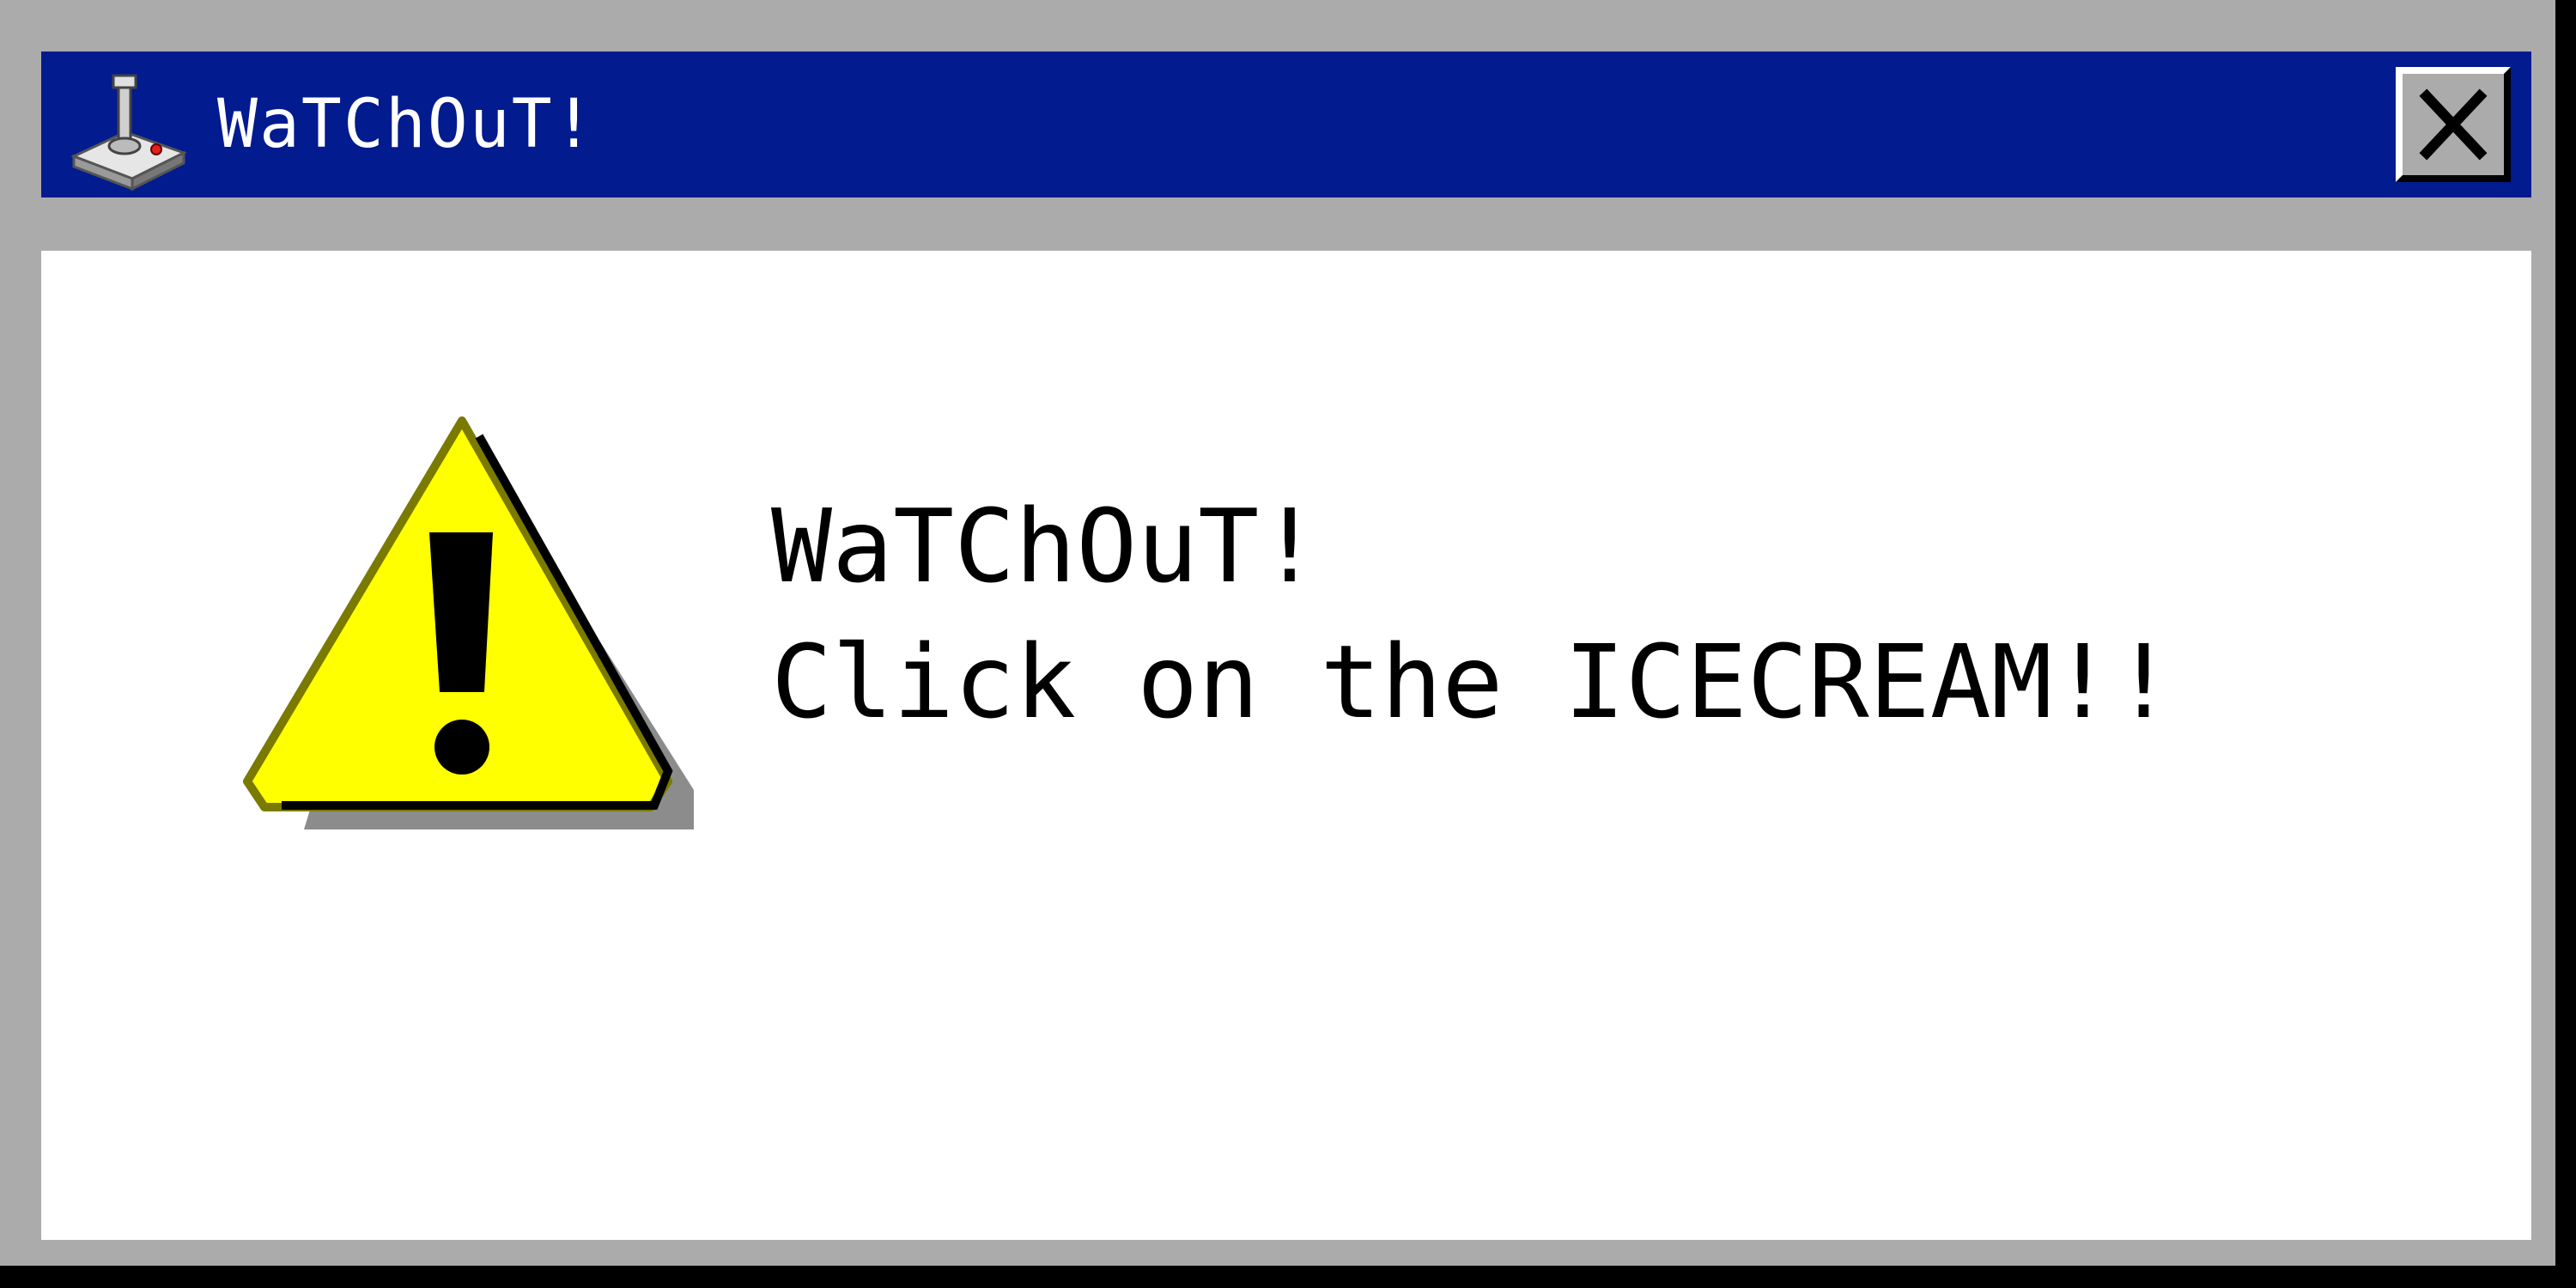 Image resolution: width=2576 pixels, height=1288 pixels. Describe the element at coordinates (1046, 546) in the screenshot. I see `message-line-1: WaTChOuT!` at that location.